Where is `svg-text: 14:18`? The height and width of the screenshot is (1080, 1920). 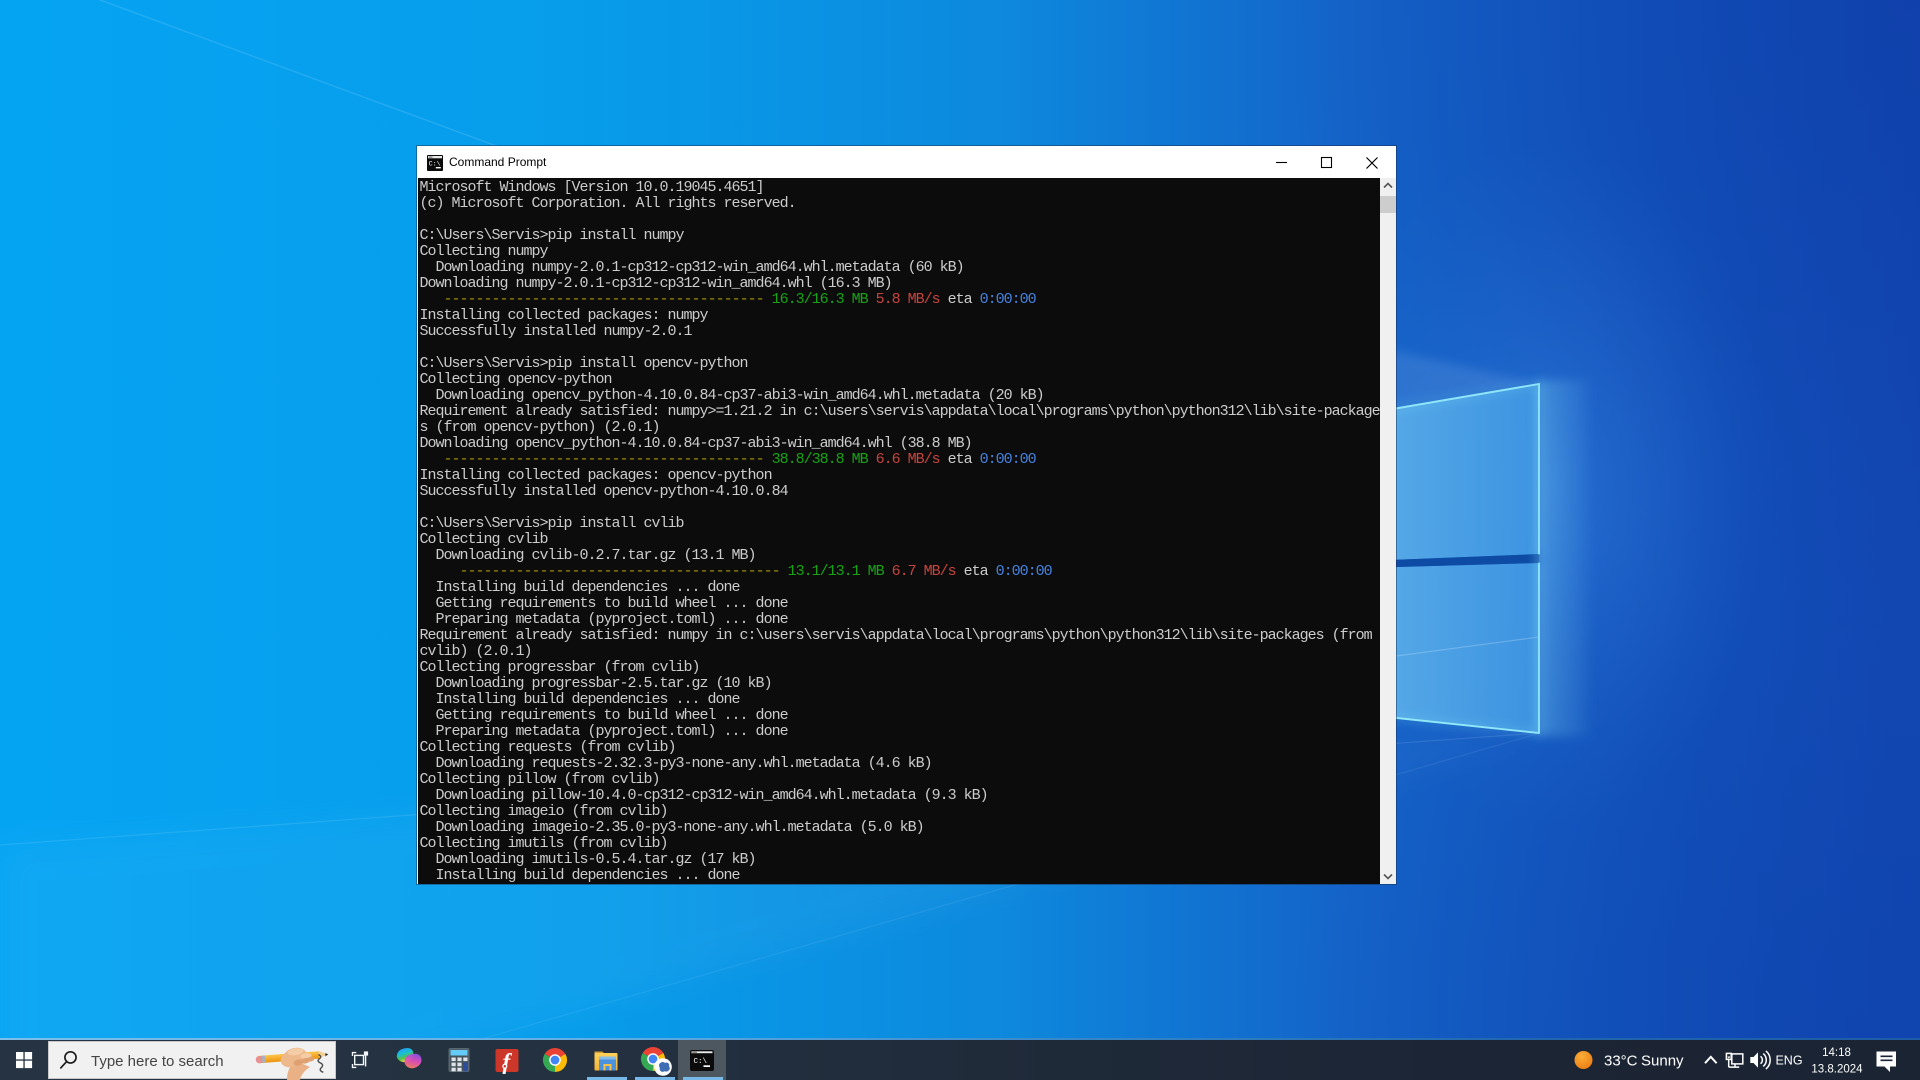 svg-text: 14:18 is located at coordinates (1836, 1053).